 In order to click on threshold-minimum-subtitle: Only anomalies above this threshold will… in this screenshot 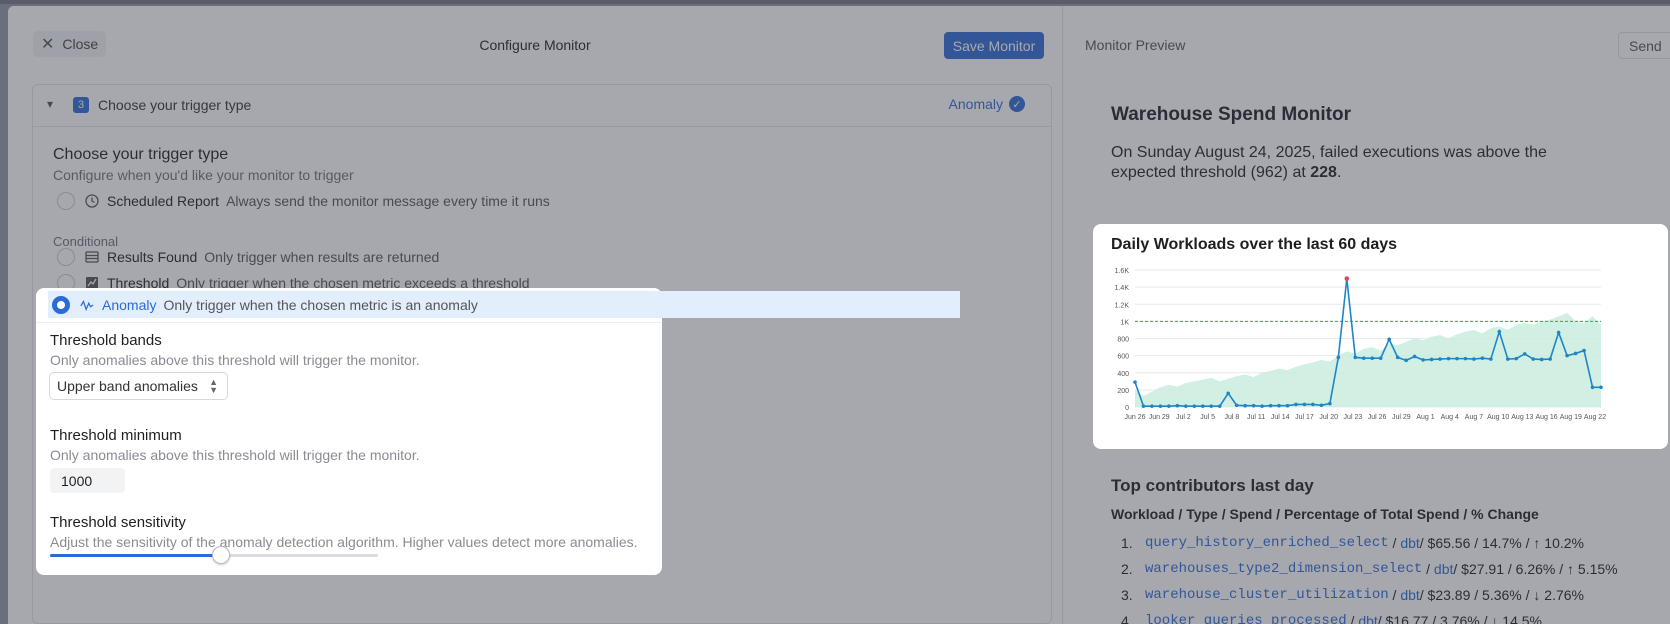, I will do `click(235, 455)`.